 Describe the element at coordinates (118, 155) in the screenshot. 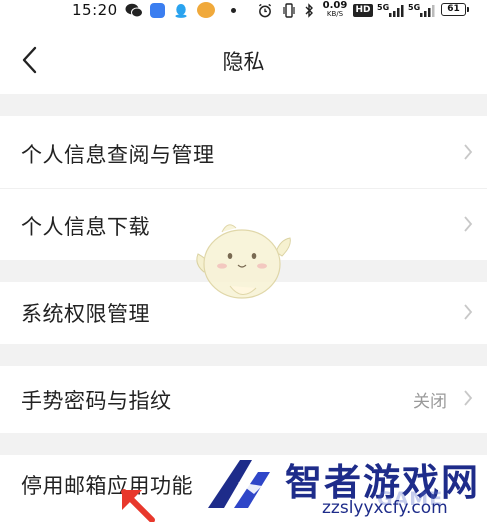

I see `settings-item-label: 个人信息查阅与管理` at that location.